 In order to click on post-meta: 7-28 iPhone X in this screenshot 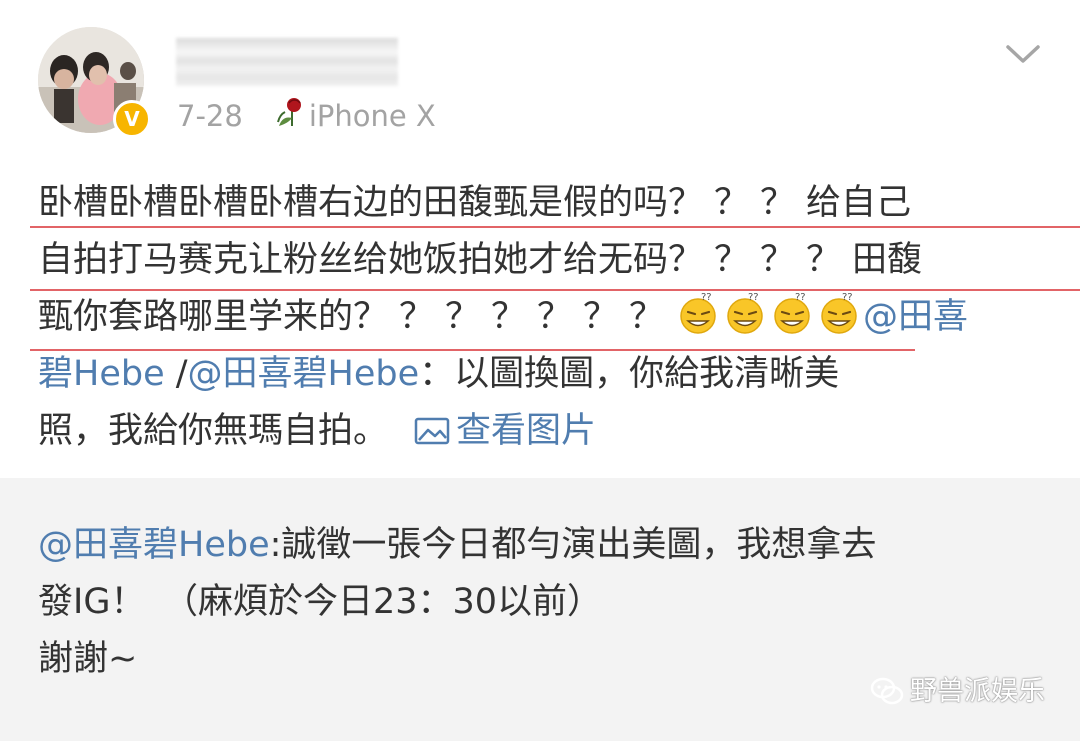, I will do `click(306, 116)`.